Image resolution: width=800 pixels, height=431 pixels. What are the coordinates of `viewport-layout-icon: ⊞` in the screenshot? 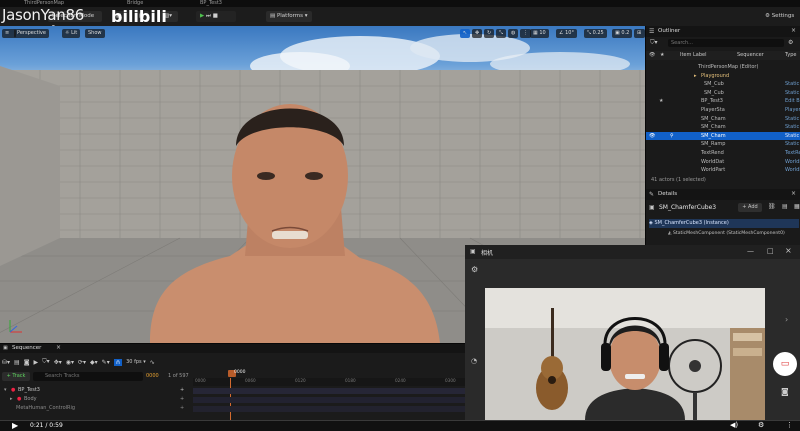 It's located at (639, 33).